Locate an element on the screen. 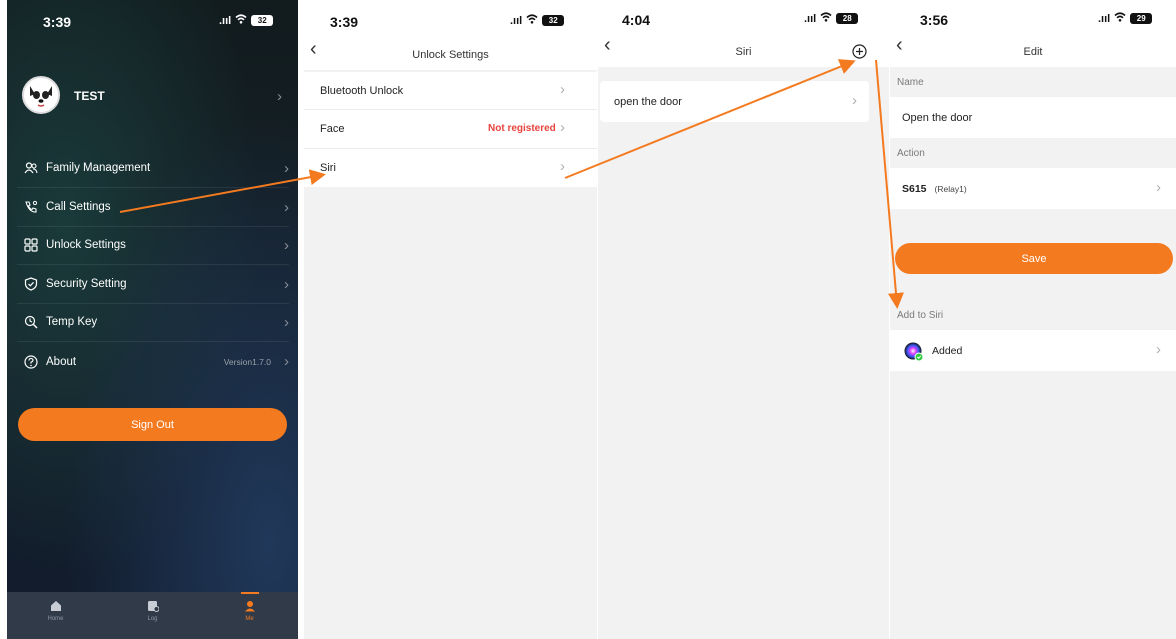  tab-me: Me is located at coordinates (249, 615).